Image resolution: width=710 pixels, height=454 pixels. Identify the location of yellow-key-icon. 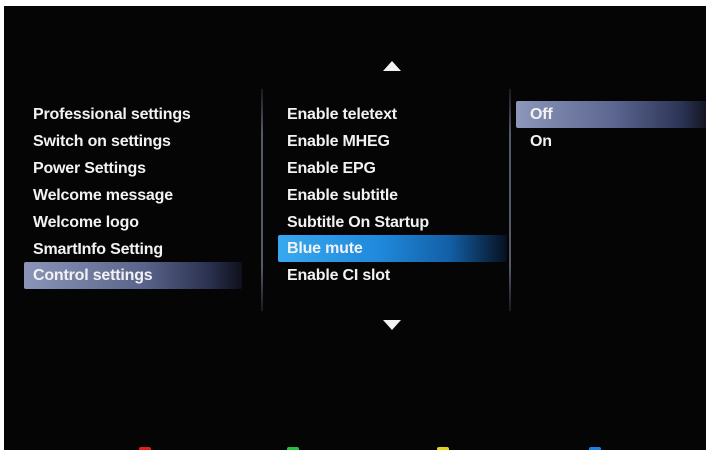
(443, 448).